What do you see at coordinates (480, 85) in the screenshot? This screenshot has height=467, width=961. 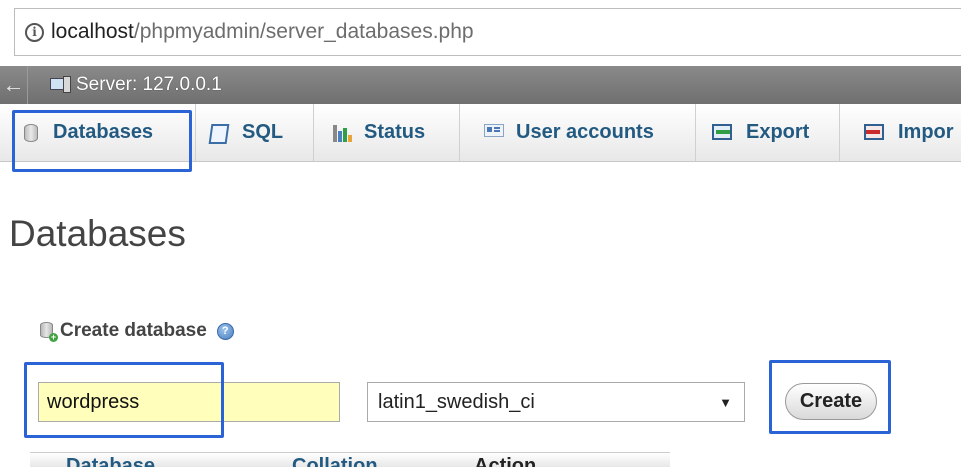 I see `server-breadcrumb-bar: ← Server: 127.0.0.1` at bounding box center [480, 85].